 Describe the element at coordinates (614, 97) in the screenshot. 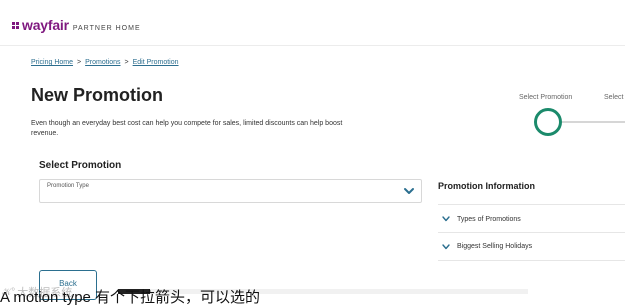

I see `stepper-label-next-step: Select` at that location.